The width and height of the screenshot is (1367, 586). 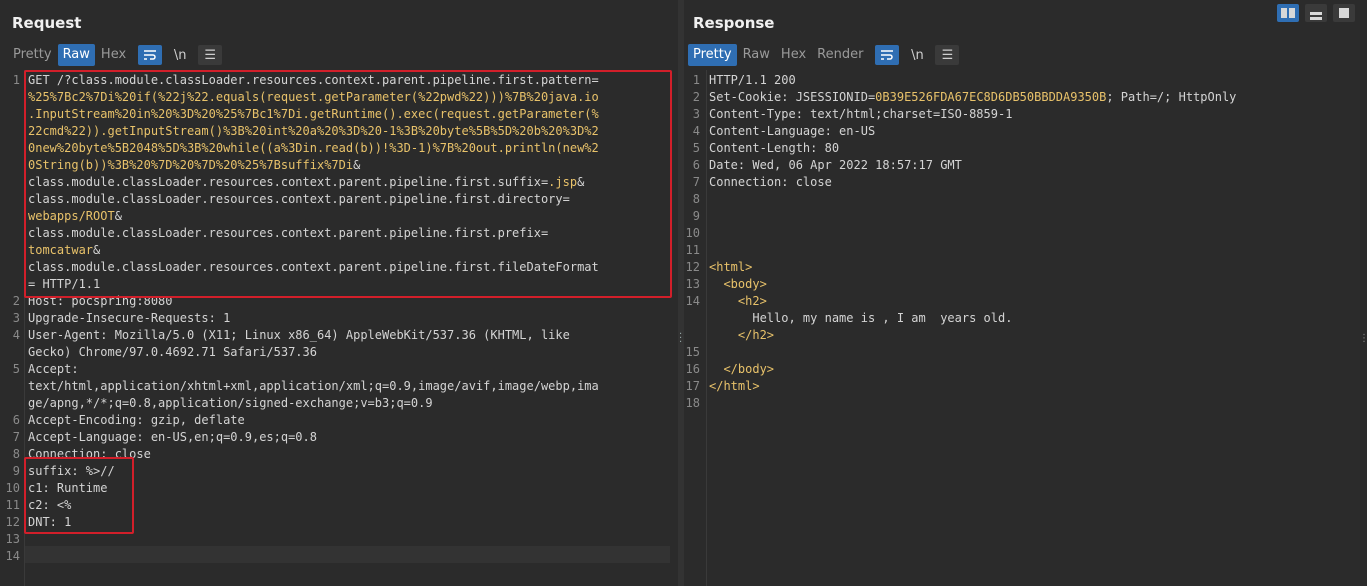 What do you see at coordinates (774, 148) in the screenshot?
I see `code-token: Content-Length: 80` at bounding box center [774, 148].